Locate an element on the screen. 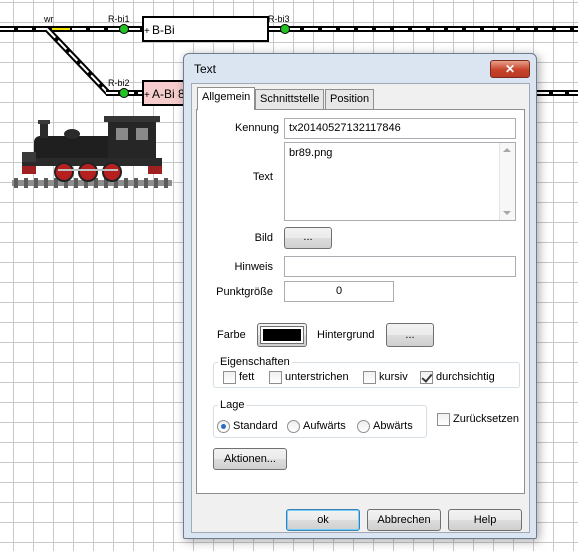 This screenshot has height=551, width=578. lage-abwaerts-radio-dot is located at coordinates (363, 426).